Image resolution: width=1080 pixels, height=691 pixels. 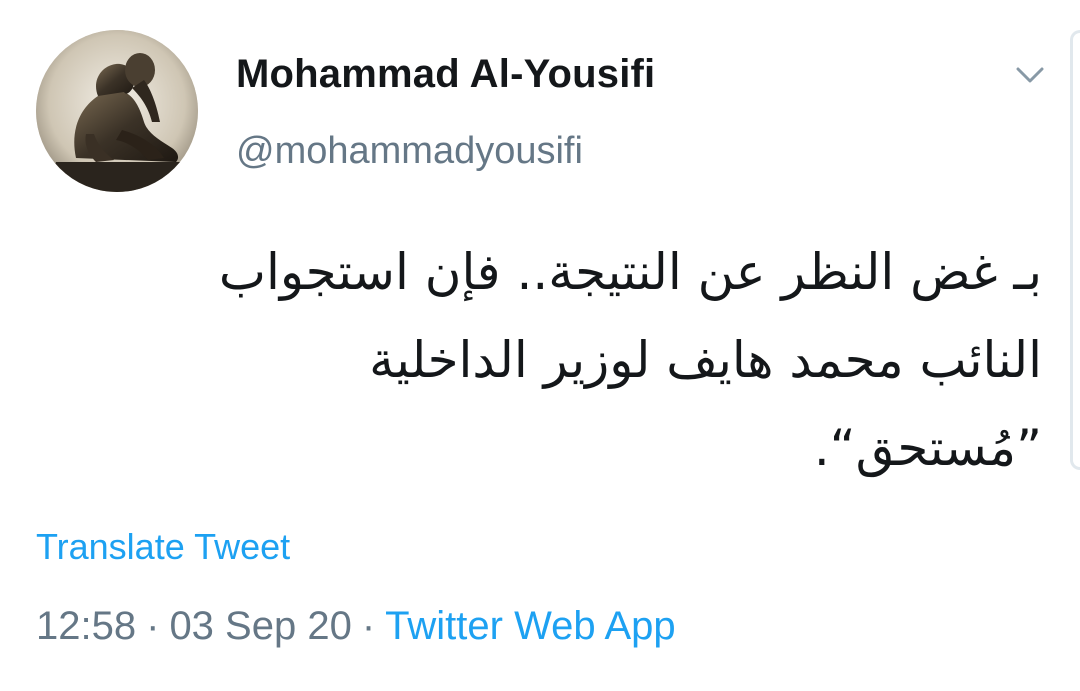 I want to click on tweet-line: ”مُستحق“., so click(x=927, y=448).